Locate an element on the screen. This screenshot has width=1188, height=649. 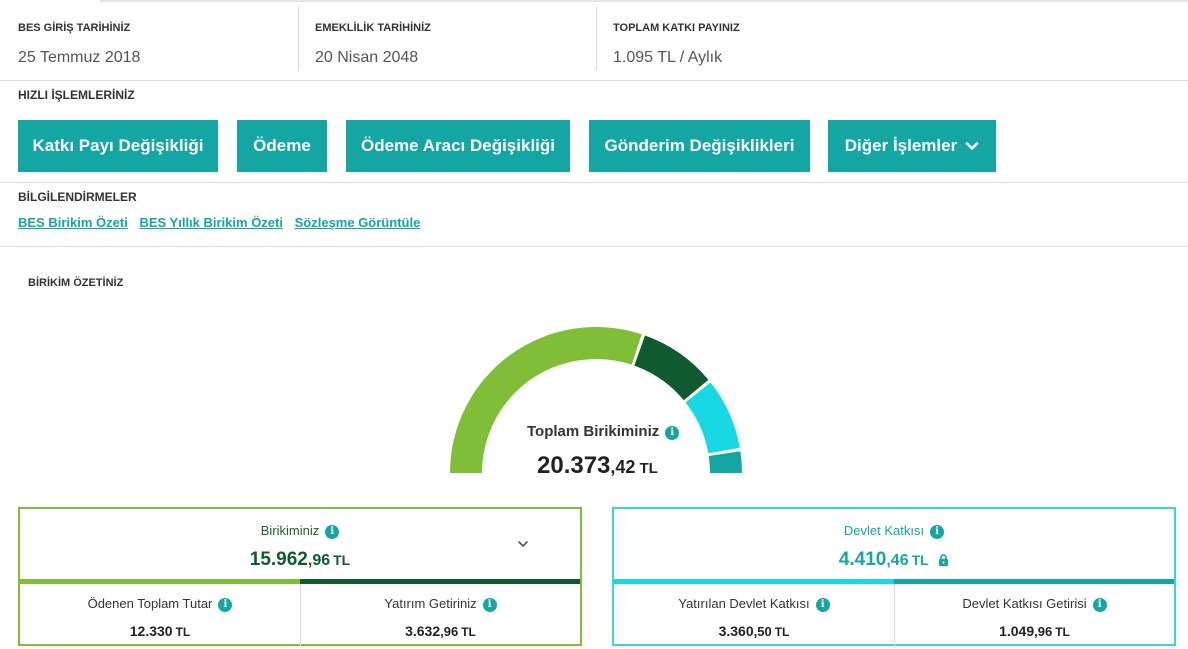
info-title: BİLGİLENDİRMELER is located at coordinates (77, 197).